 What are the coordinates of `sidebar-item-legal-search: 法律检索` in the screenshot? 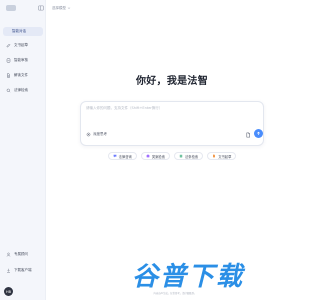 It's located at (23, 90).